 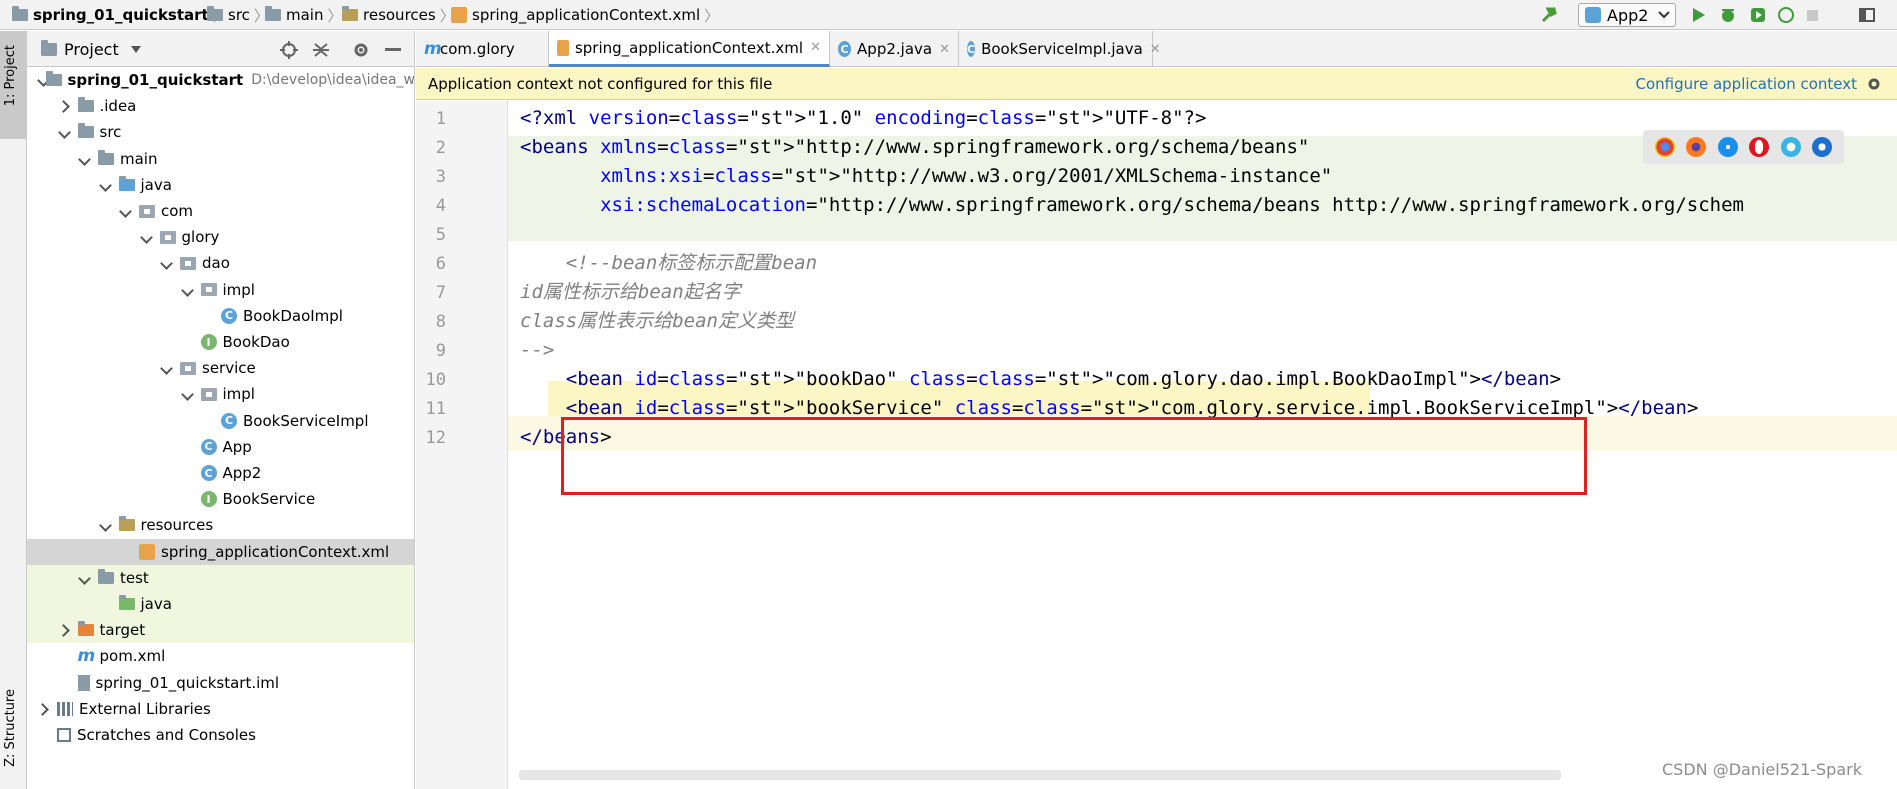 What do you see at coordinates (177, 525) in the screenshot?
I see `tree-item-label: resources` at bounding box center [177, 525].